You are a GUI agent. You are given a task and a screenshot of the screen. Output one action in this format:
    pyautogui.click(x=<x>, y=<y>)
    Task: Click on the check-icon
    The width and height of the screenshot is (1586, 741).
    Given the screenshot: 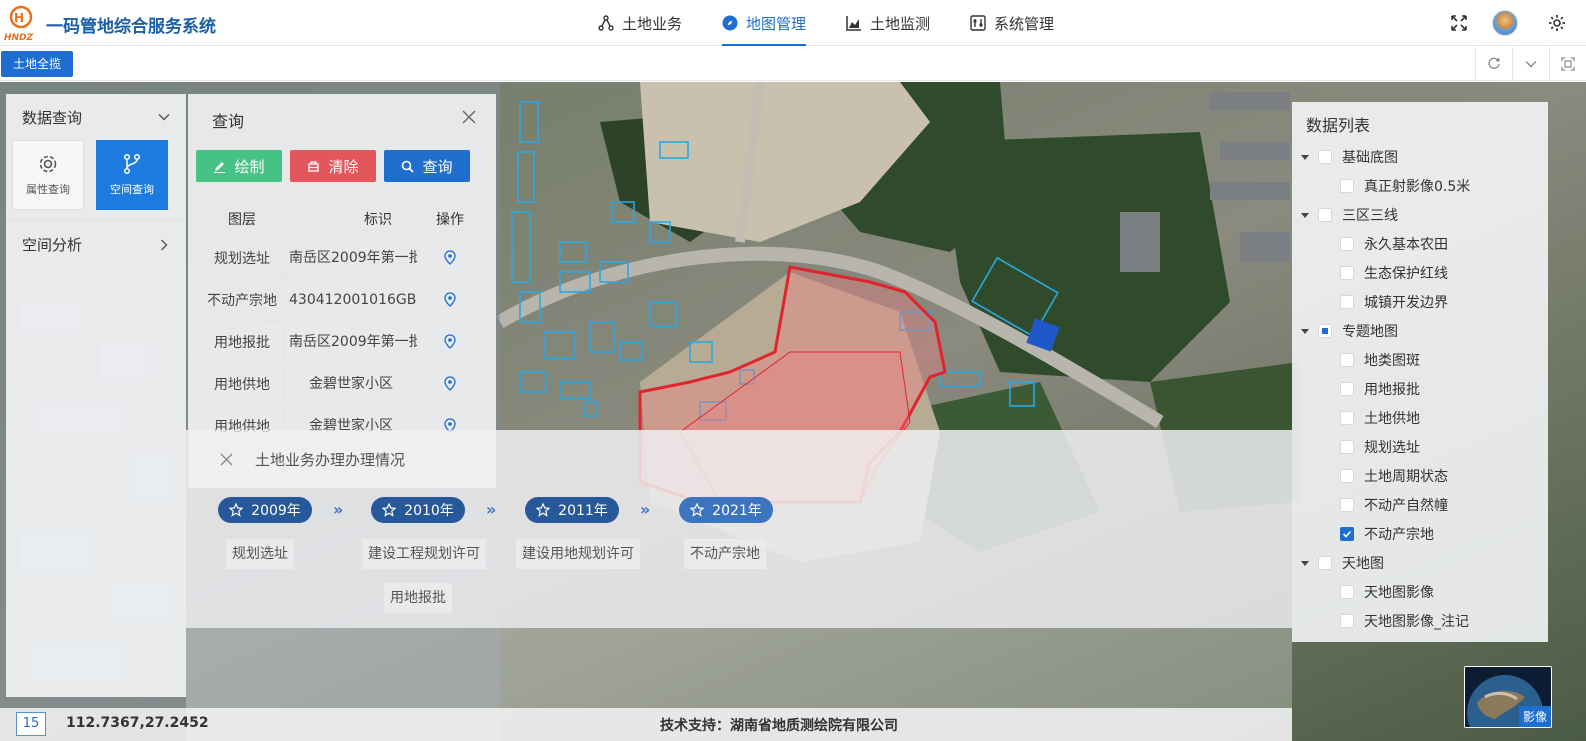 What is the action you would take?
    pyautogui.click(x=1347, y=534)
    